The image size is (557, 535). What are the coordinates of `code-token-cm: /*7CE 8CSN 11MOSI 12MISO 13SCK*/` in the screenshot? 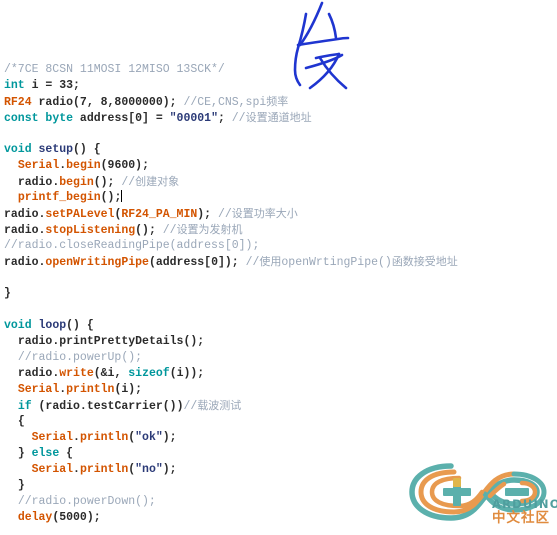 It's located at (114, 69).